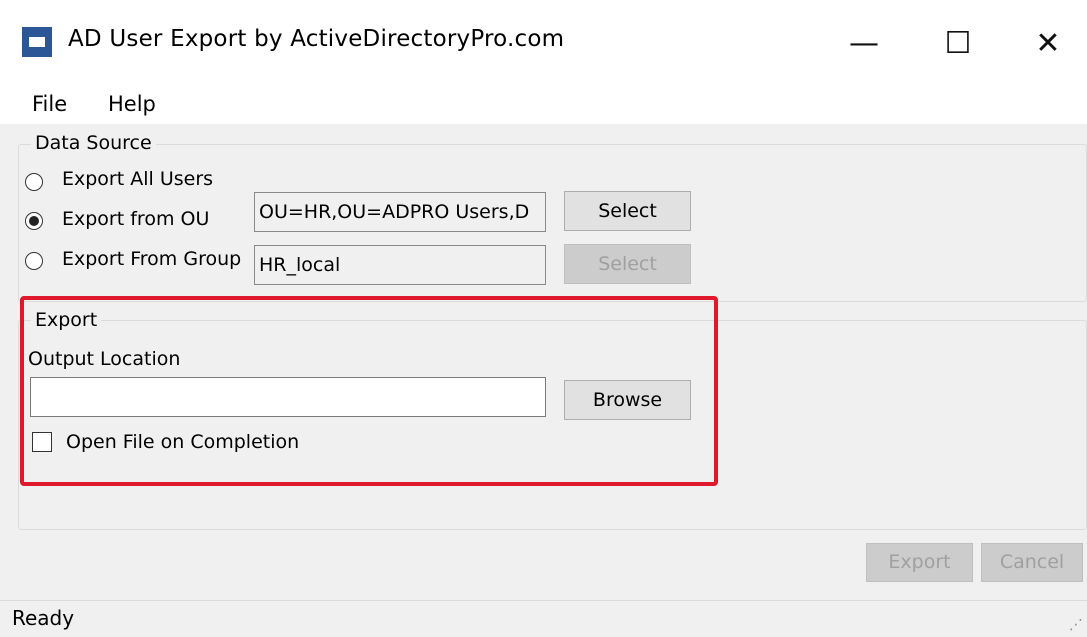 Image resolution: width=1087 pixels, height=637 pixels. I want to click on export-all-users-label: Export All Users, so click(137, 179).